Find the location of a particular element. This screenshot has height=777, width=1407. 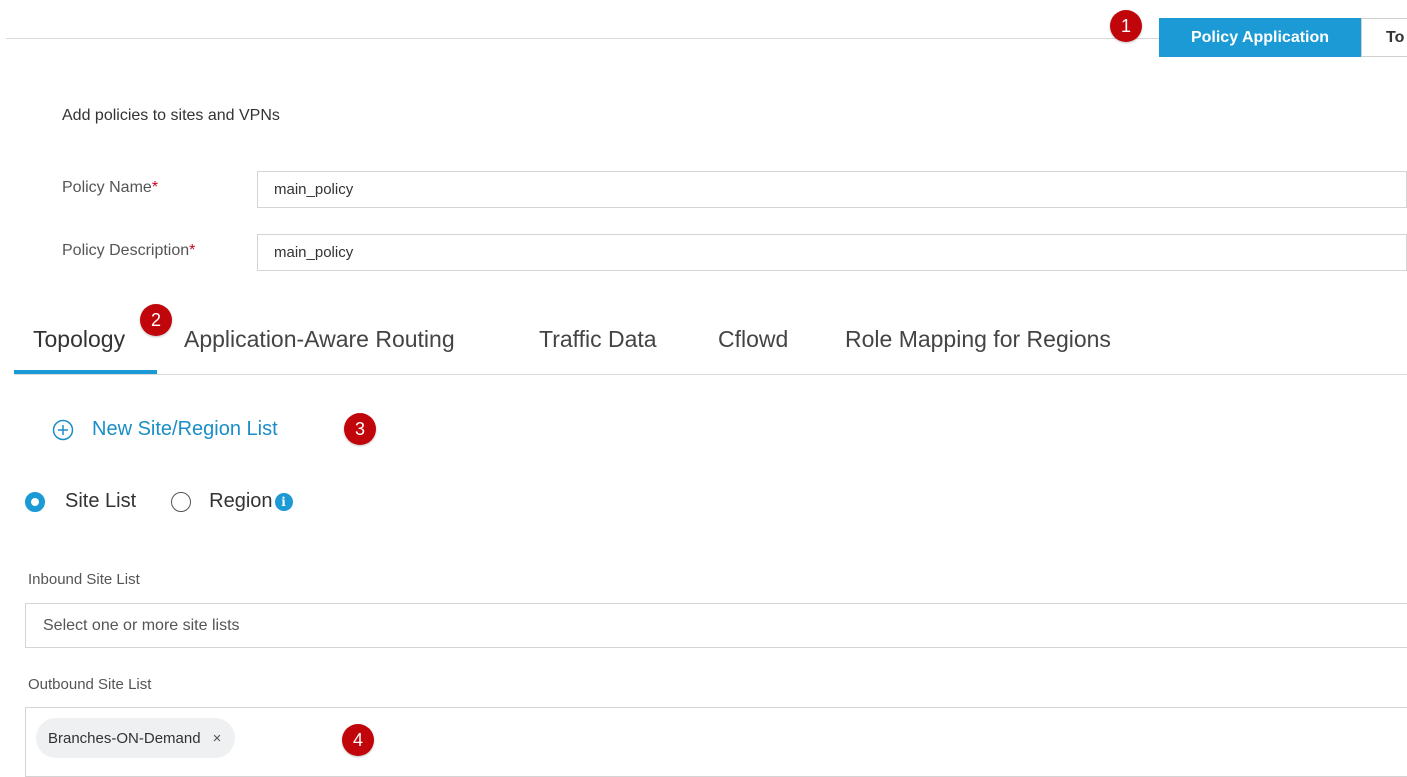

policy-description-input: main_policy is located at coordinates (832, 252).